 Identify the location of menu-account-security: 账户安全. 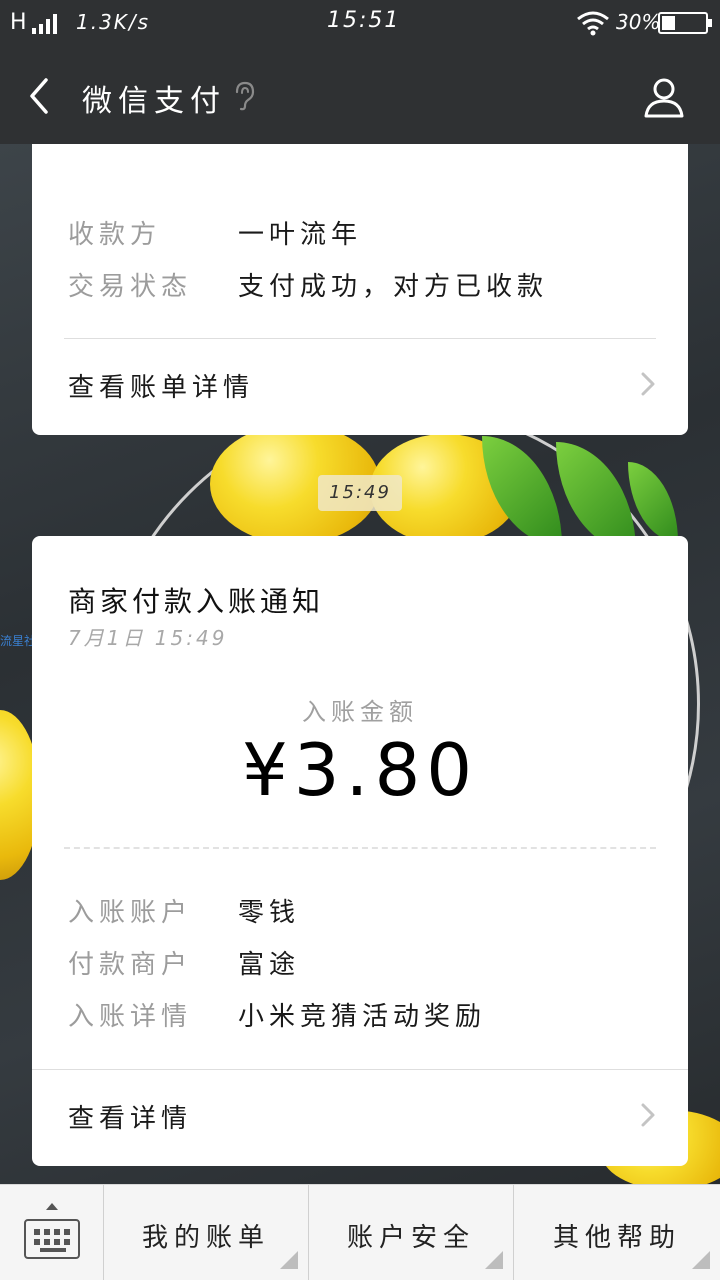
(410, 1232).